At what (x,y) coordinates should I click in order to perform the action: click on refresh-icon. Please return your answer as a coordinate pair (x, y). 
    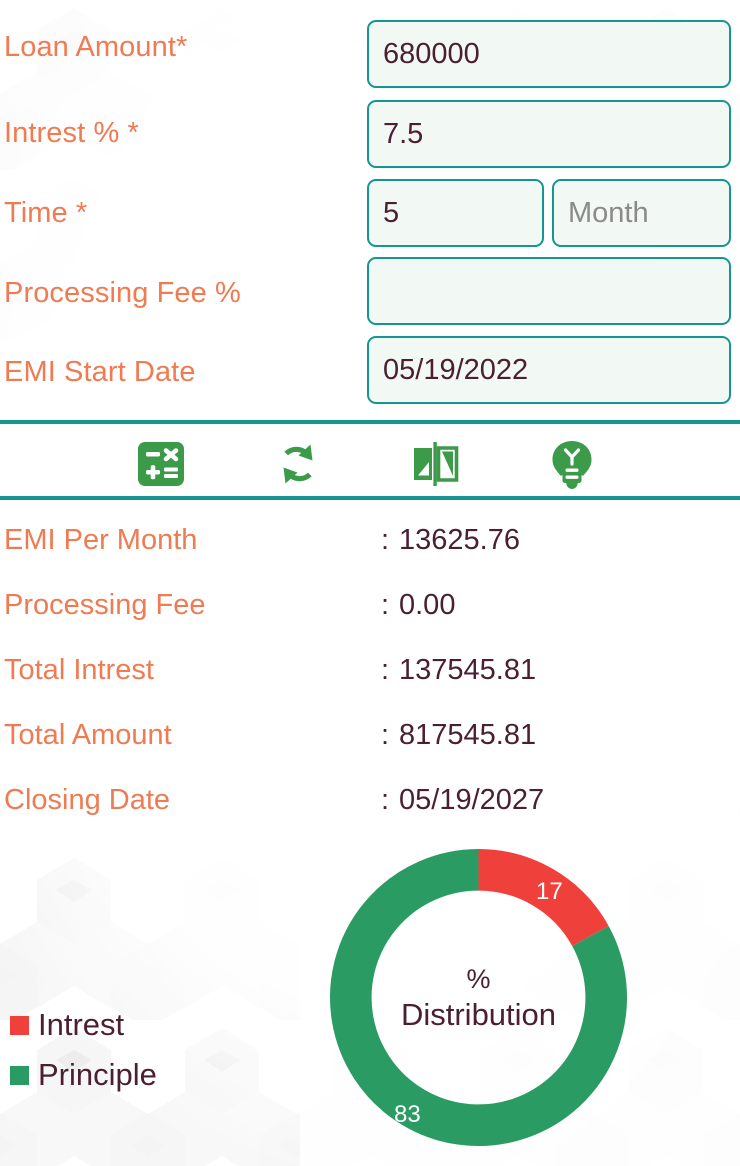
    Looking at the image, I should click on (298, 464).